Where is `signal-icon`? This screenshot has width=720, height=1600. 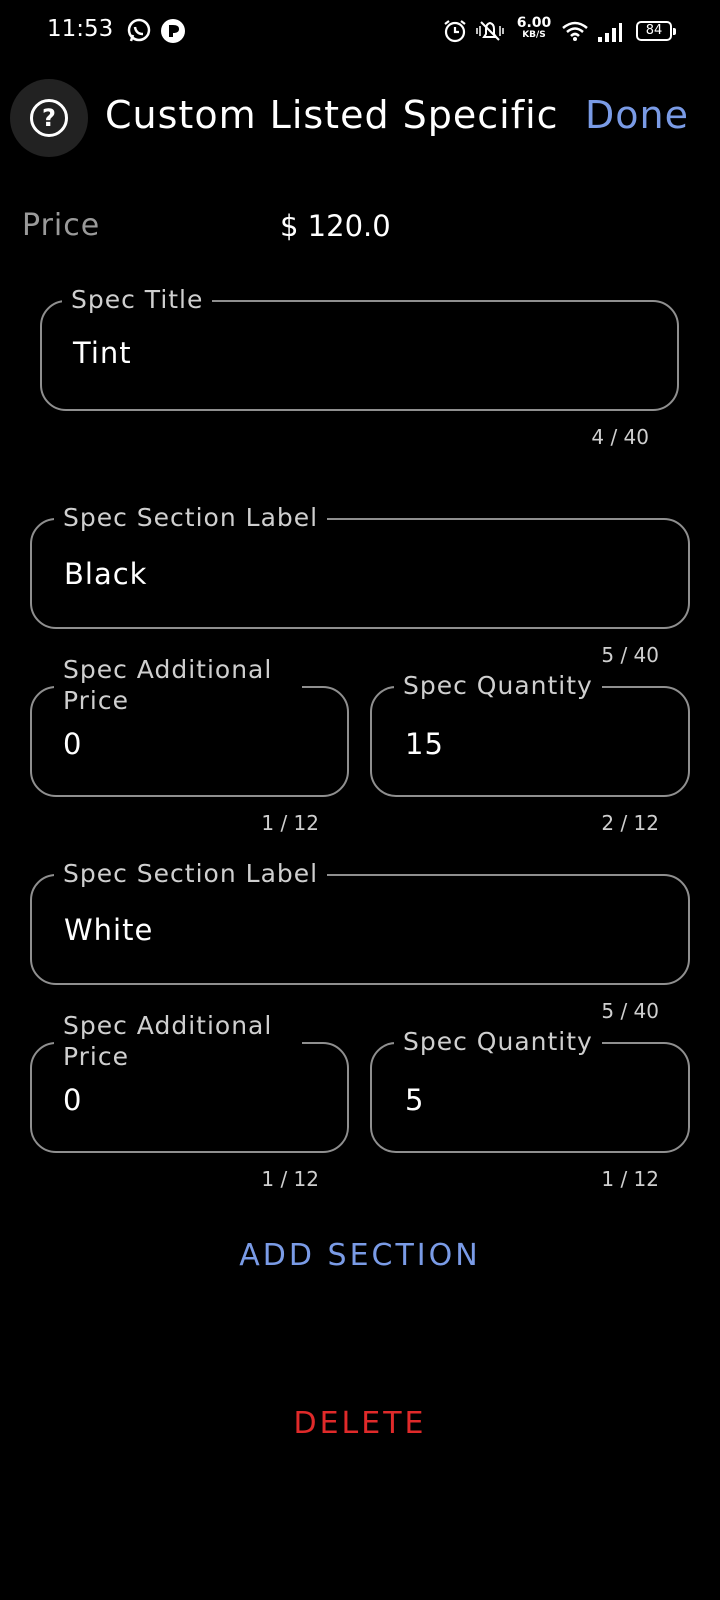
signal-icon is located at coordinates (610, 32).